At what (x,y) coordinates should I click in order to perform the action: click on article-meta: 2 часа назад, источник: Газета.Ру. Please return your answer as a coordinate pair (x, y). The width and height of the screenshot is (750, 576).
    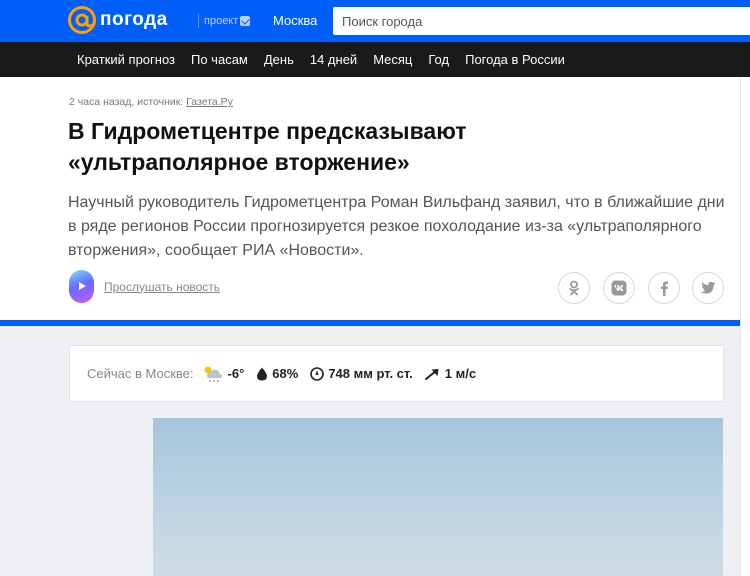
    Looking at the image, I should click on (151, 102).